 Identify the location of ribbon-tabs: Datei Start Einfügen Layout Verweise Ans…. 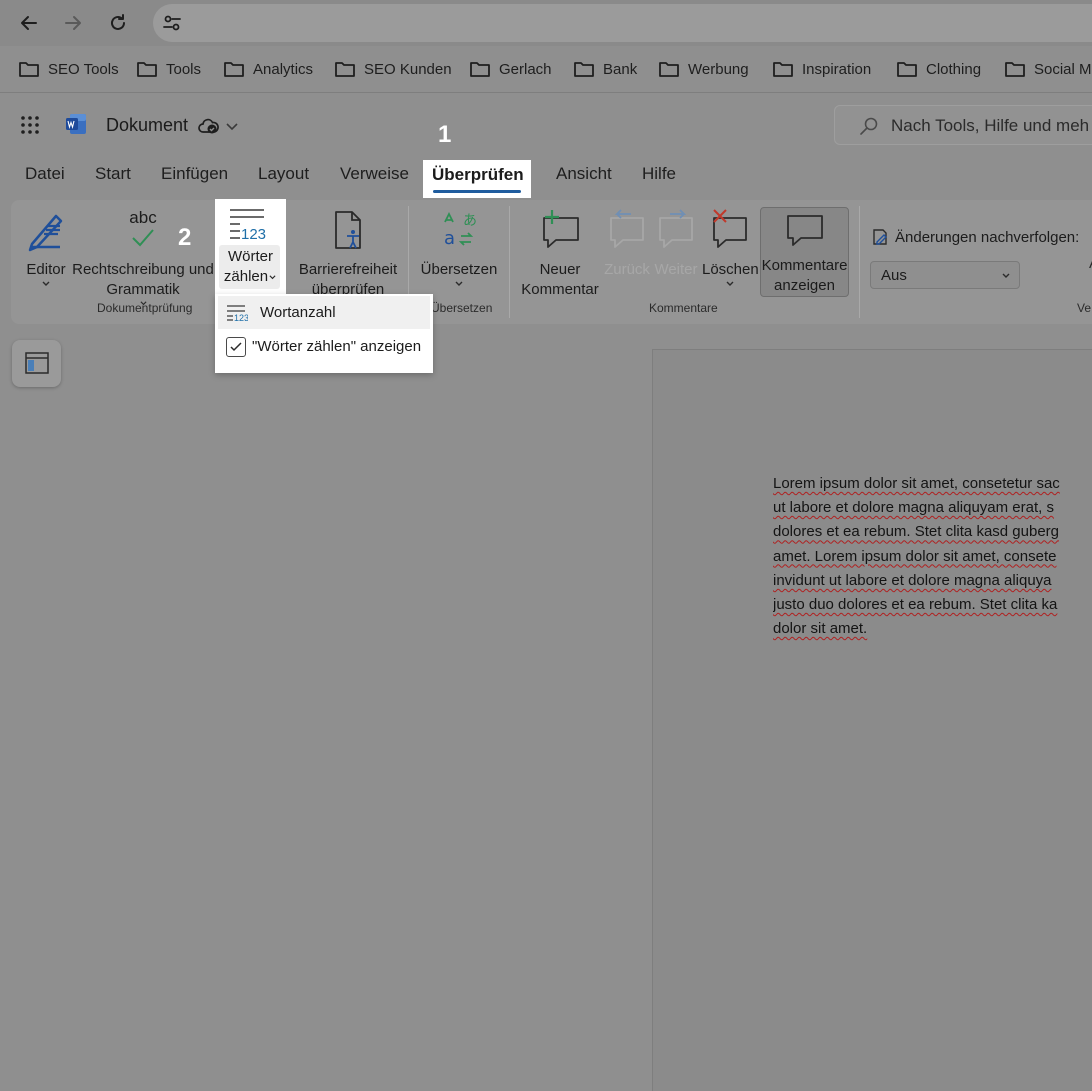
(546, 176).